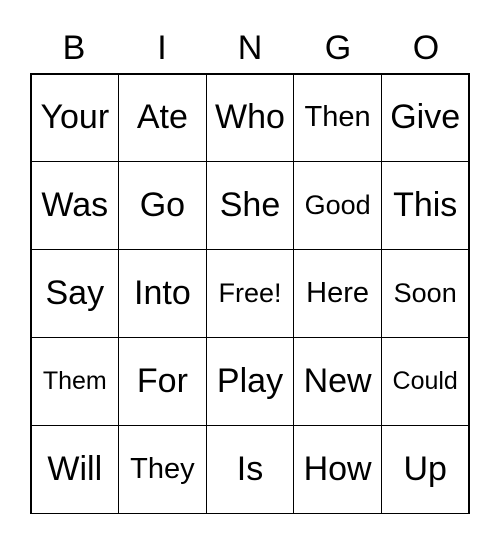 The width and height of the screenshot is (500, 544). What do you see at coordinates (337, 118) in the screenshot?
I see `bingo-cell: Then` at bounding box center [337, 118].